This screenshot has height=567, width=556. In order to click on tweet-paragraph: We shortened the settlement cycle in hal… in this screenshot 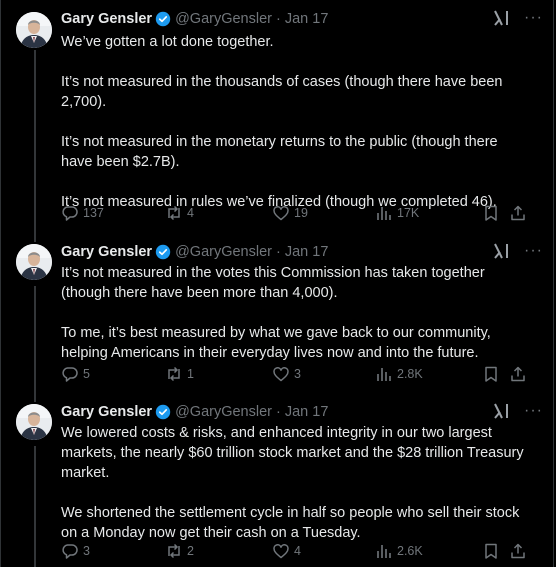, I will do `click(290, 523)`.